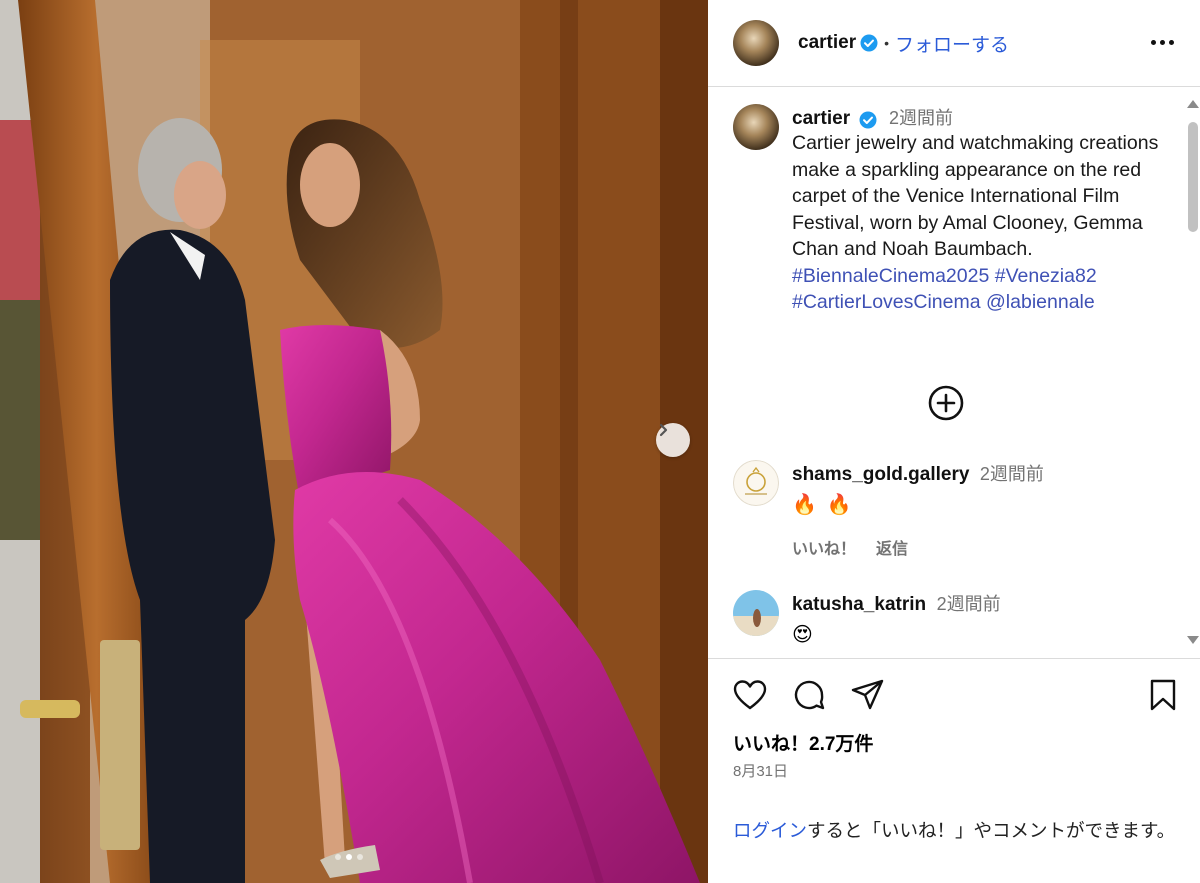 The image size is (1200, 883). I want to click on comment-like-button: いいね！, so click(824, 547).